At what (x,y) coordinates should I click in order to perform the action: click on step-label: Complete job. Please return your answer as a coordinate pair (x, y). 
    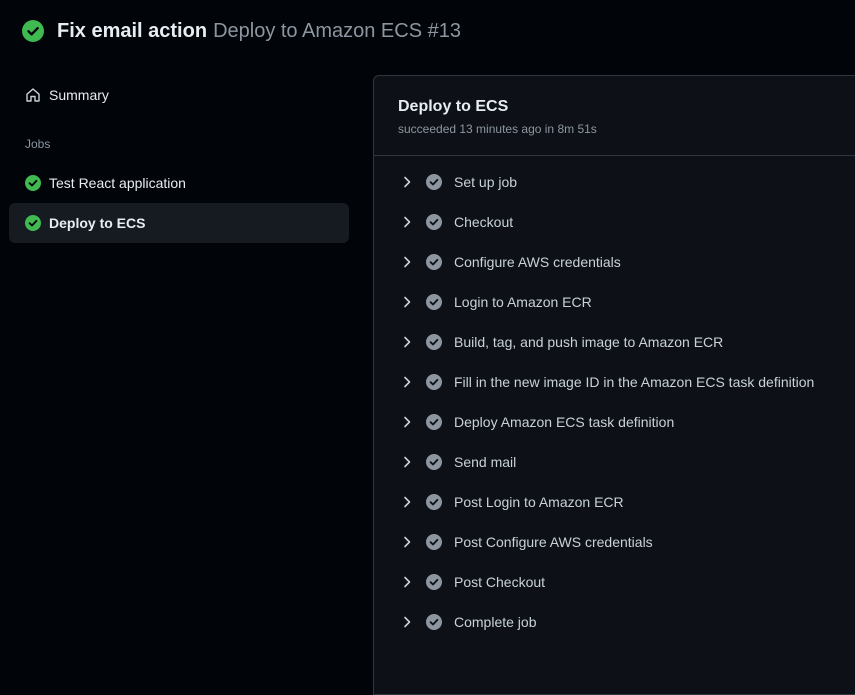
    Looking at the image, I should click on (495, 622).